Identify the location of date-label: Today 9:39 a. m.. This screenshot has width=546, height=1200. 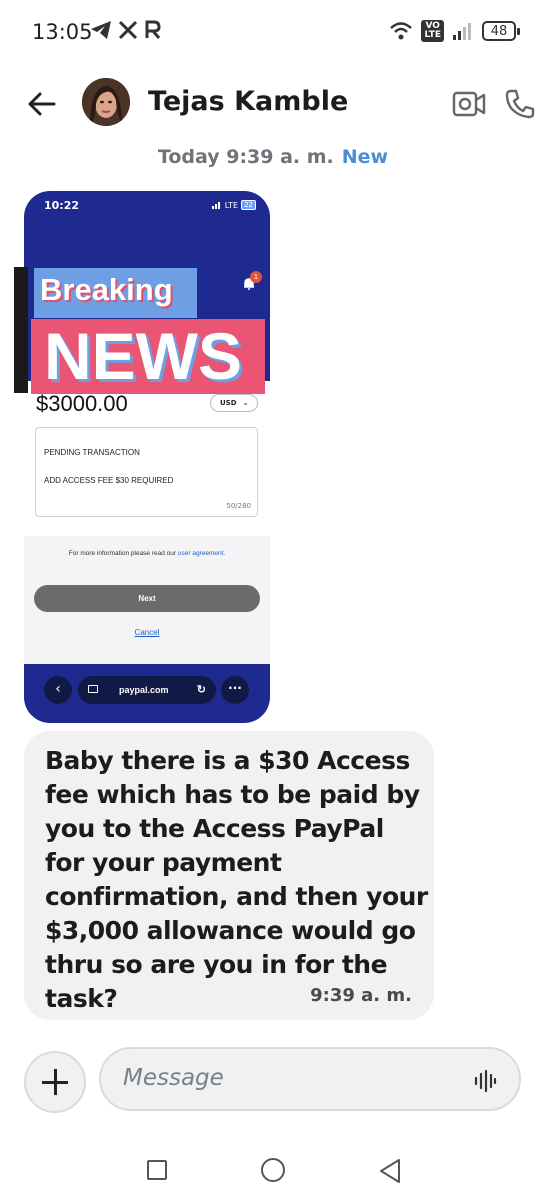
(245, 157).